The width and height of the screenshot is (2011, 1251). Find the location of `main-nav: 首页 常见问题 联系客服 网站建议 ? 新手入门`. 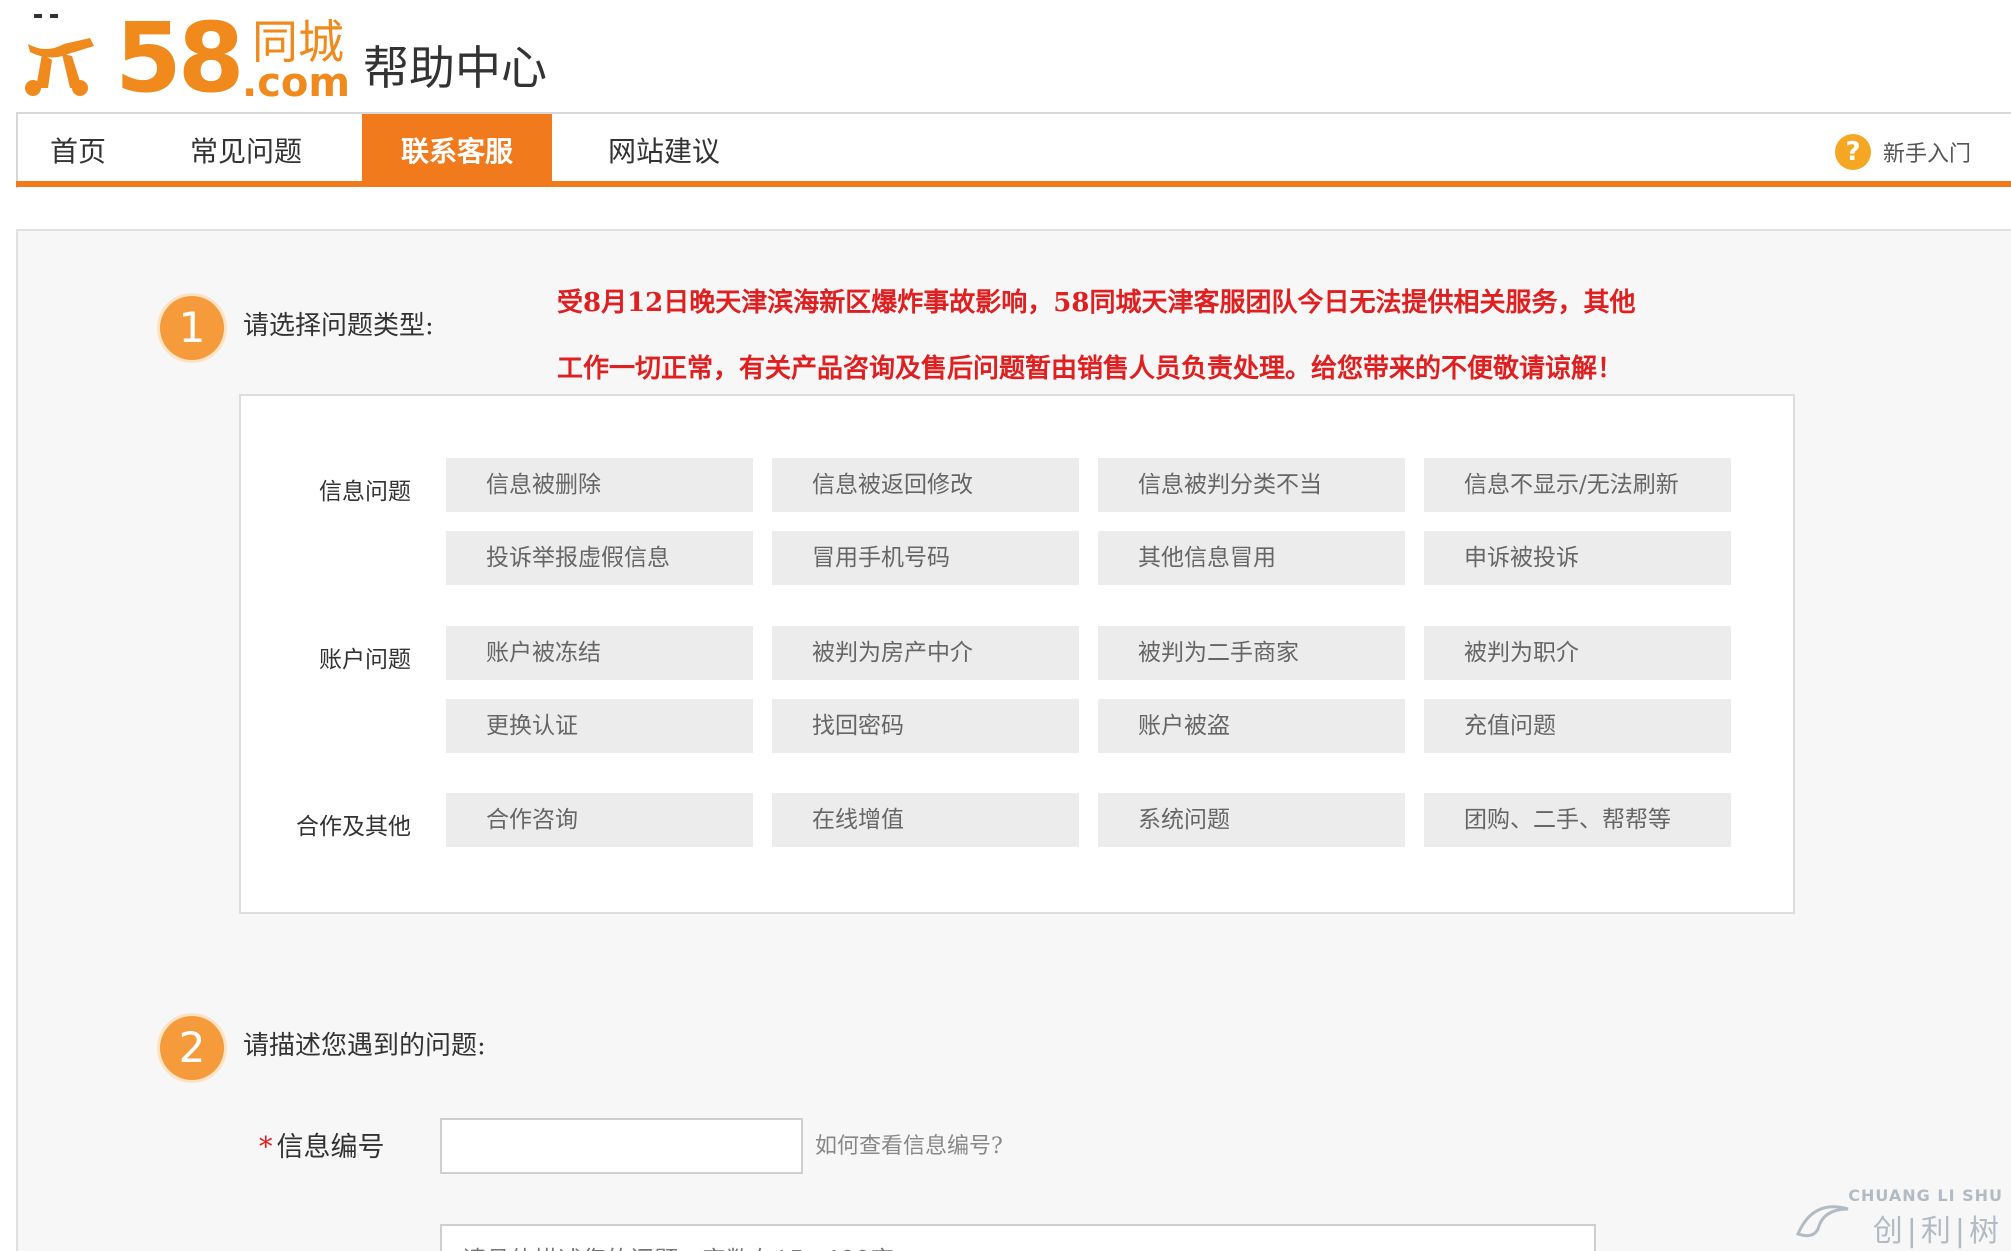

main-nav: 首页 常见问题 联系客服 网站建议 ? 新手入门 is located at coordinates (1013, 150).